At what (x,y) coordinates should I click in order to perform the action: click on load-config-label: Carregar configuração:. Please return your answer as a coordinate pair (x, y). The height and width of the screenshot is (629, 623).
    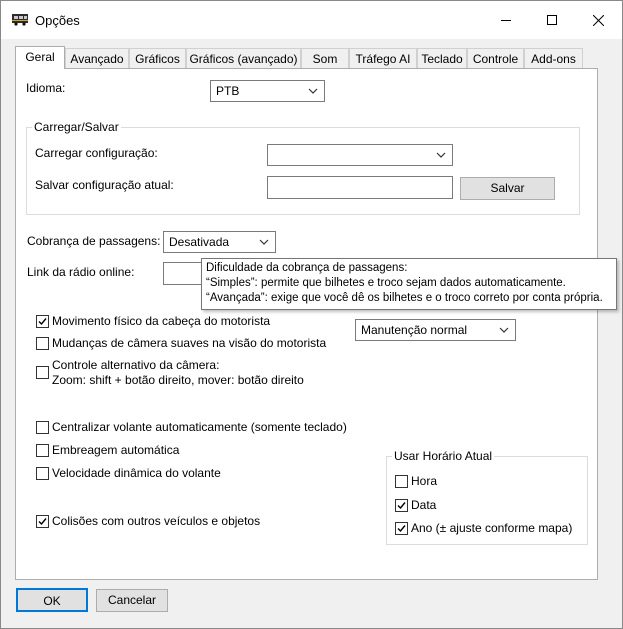
    Looking at the image, I should click on (96, 153).